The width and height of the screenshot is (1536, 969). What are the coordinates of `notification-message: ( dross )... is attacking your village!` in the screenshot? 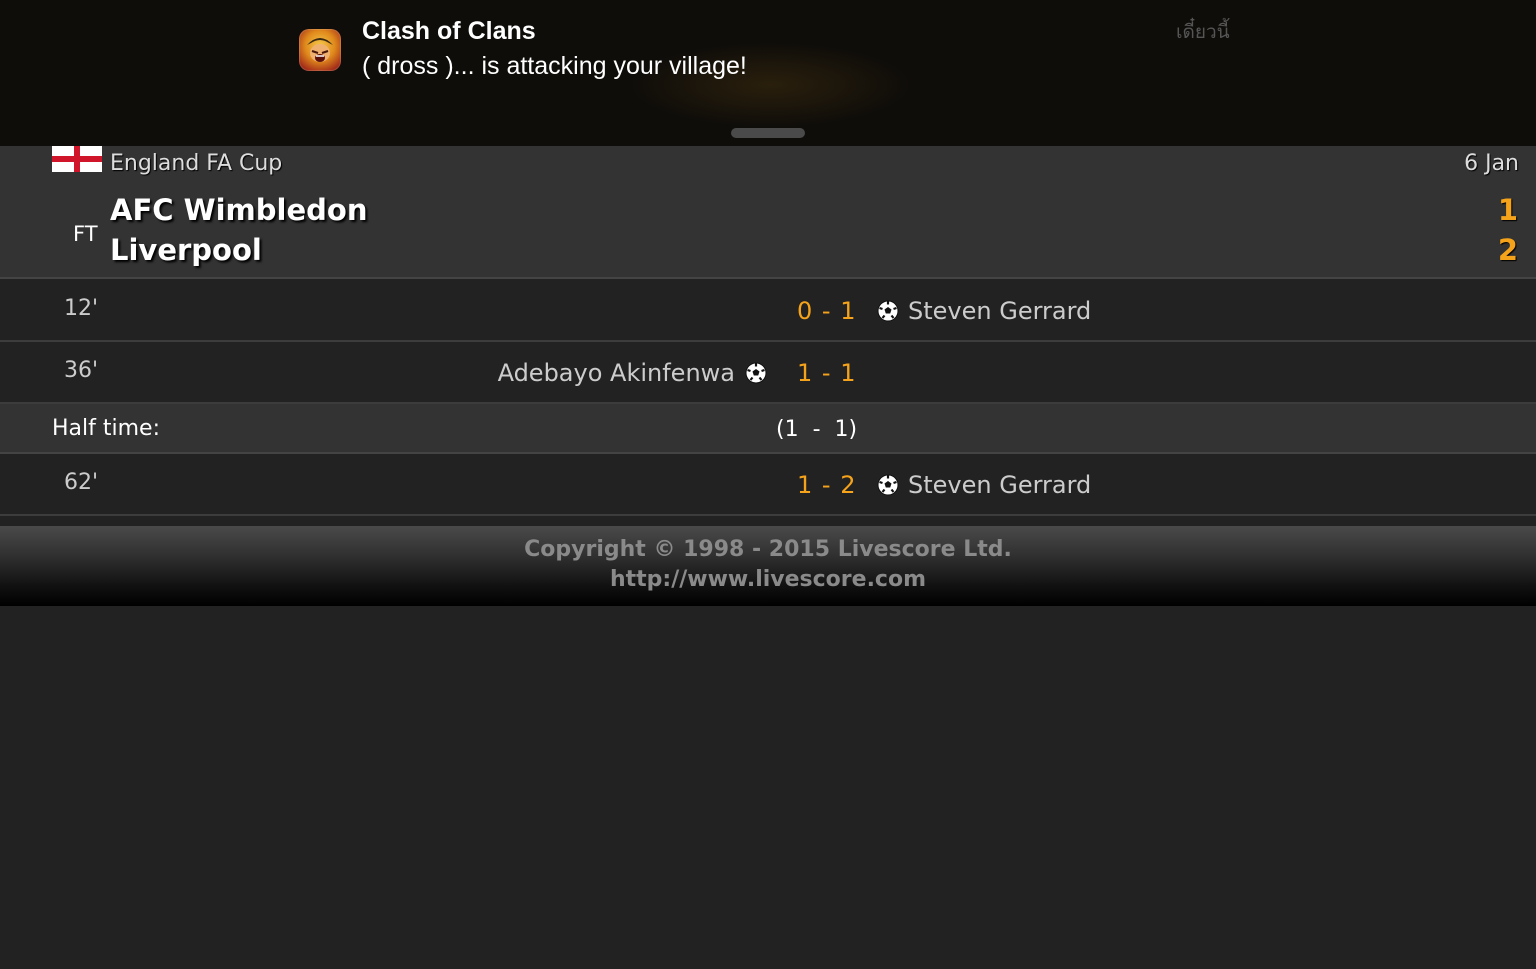 It's located at (554, 66).